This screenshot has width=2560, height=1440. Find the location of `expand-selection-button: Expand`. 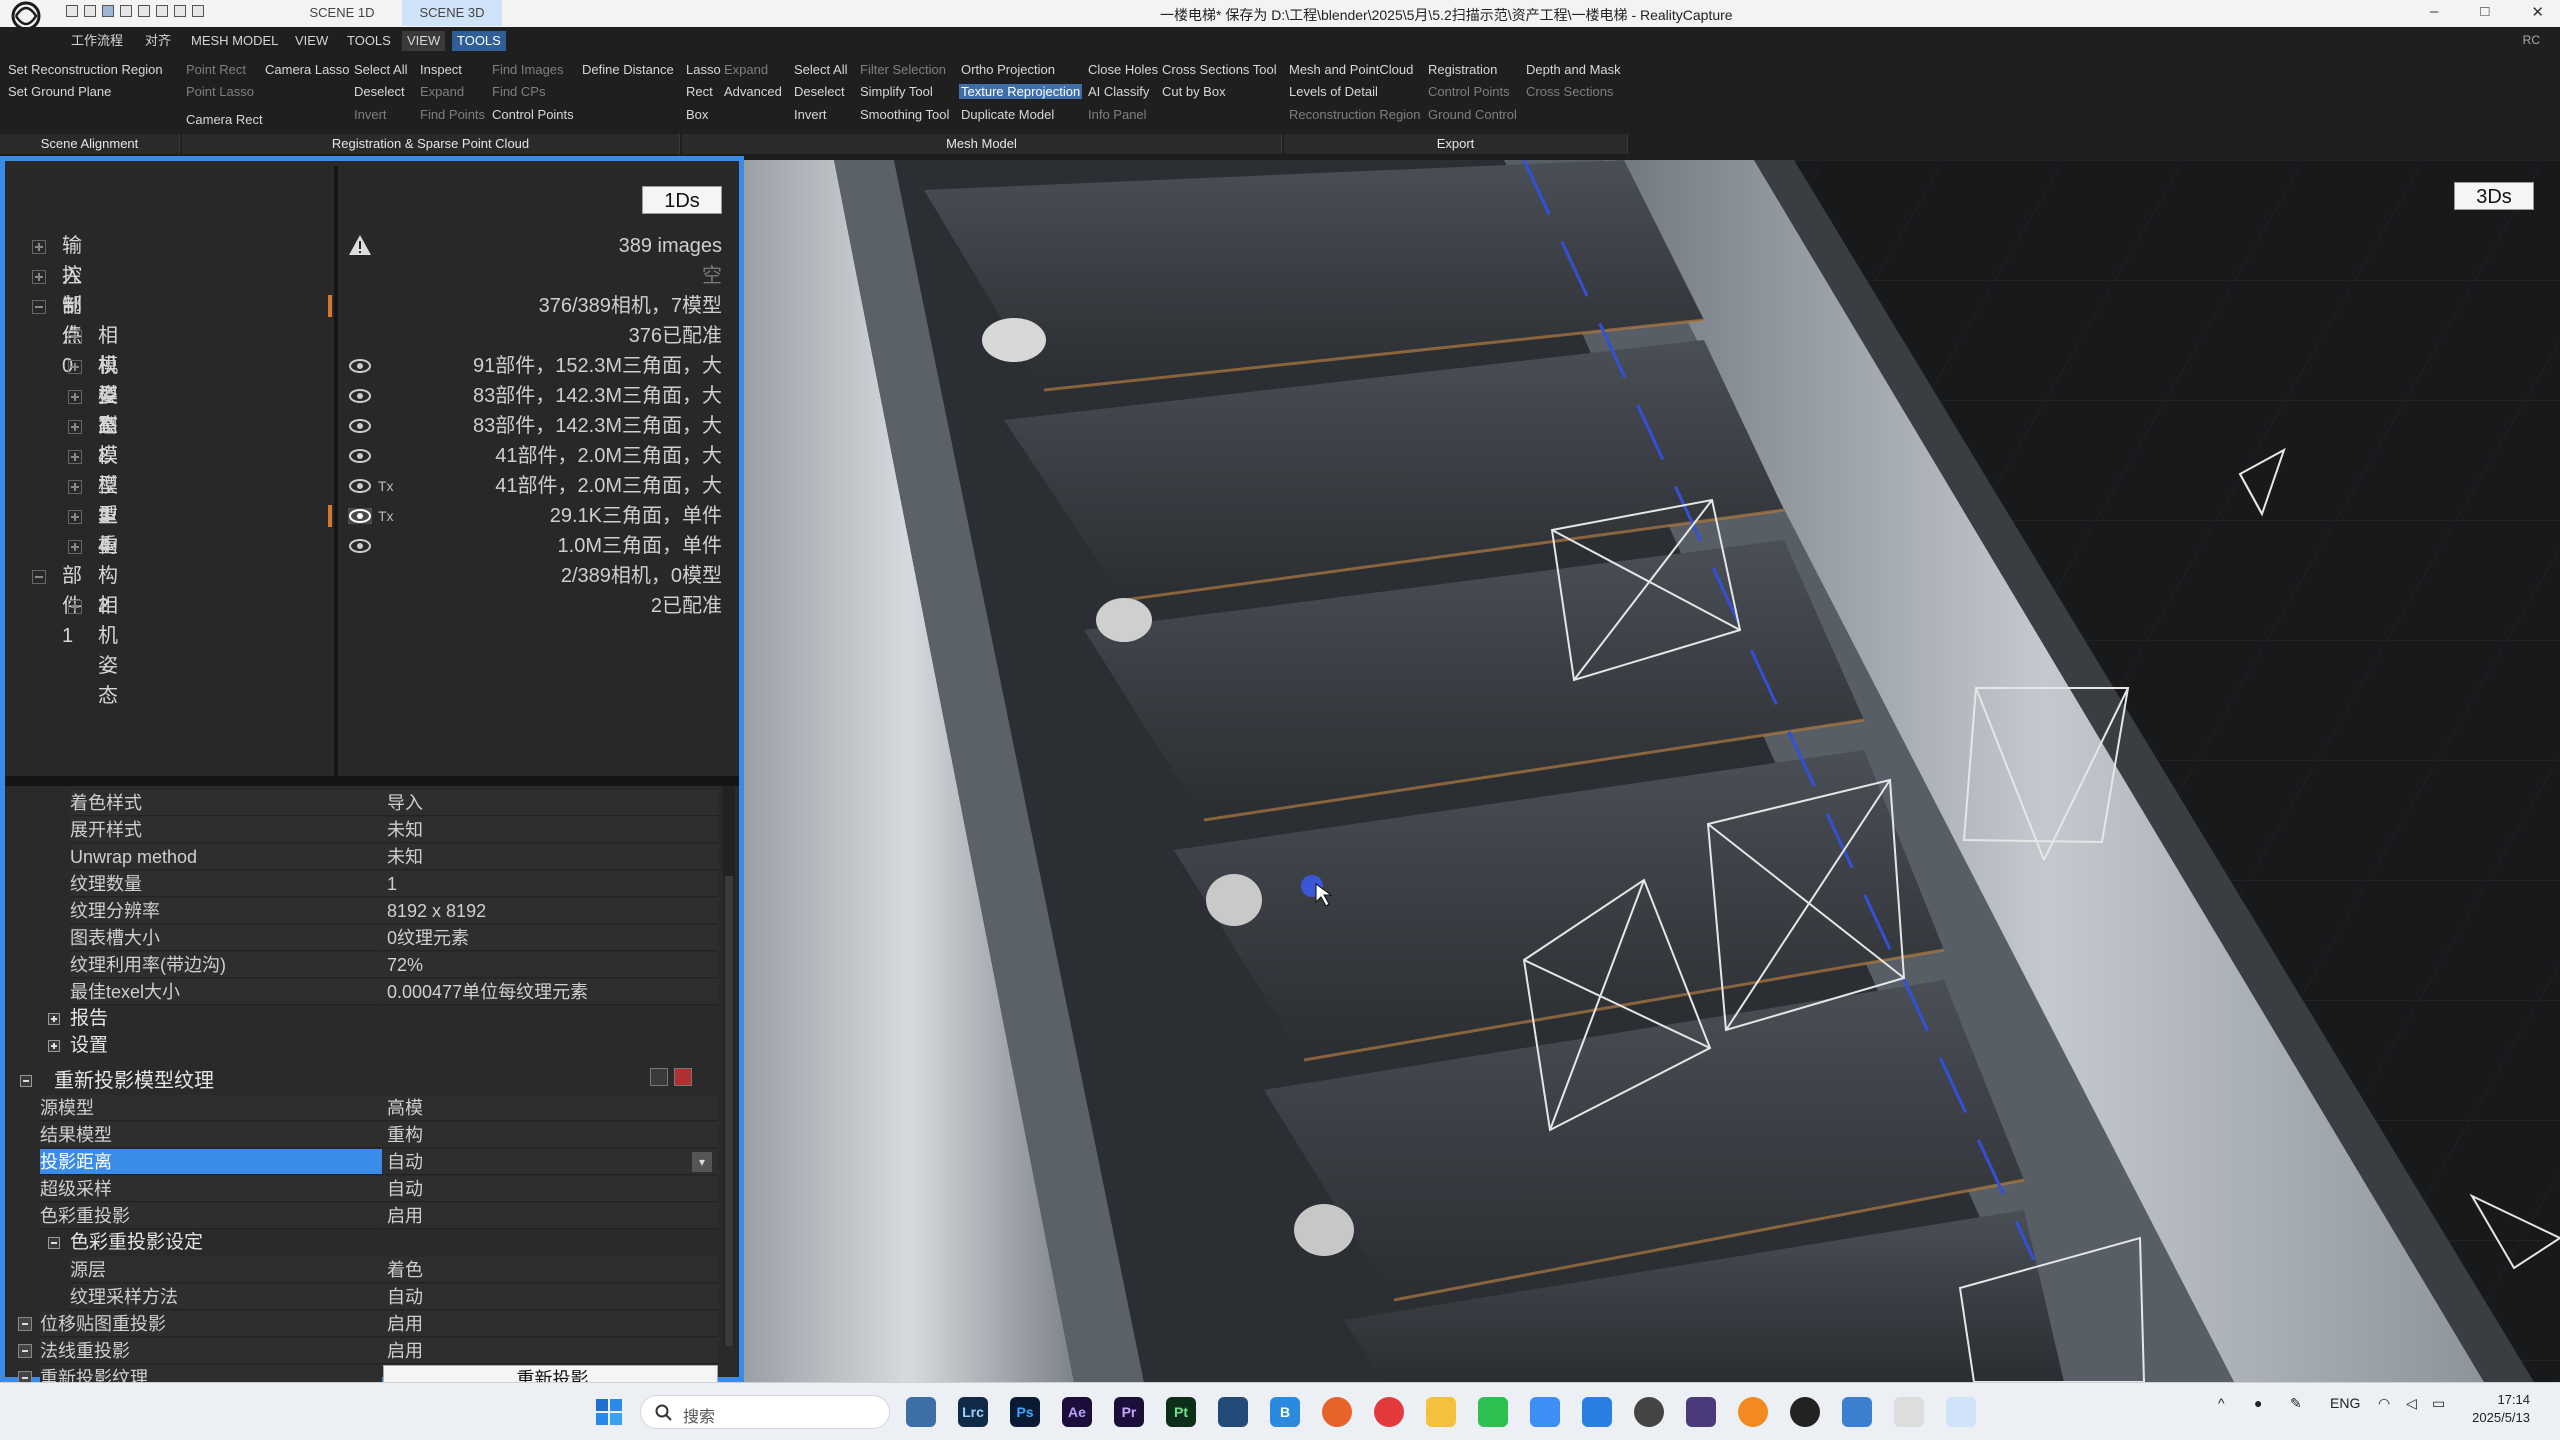

expand-selection-button: Expand is located at coordinates (746, 69).